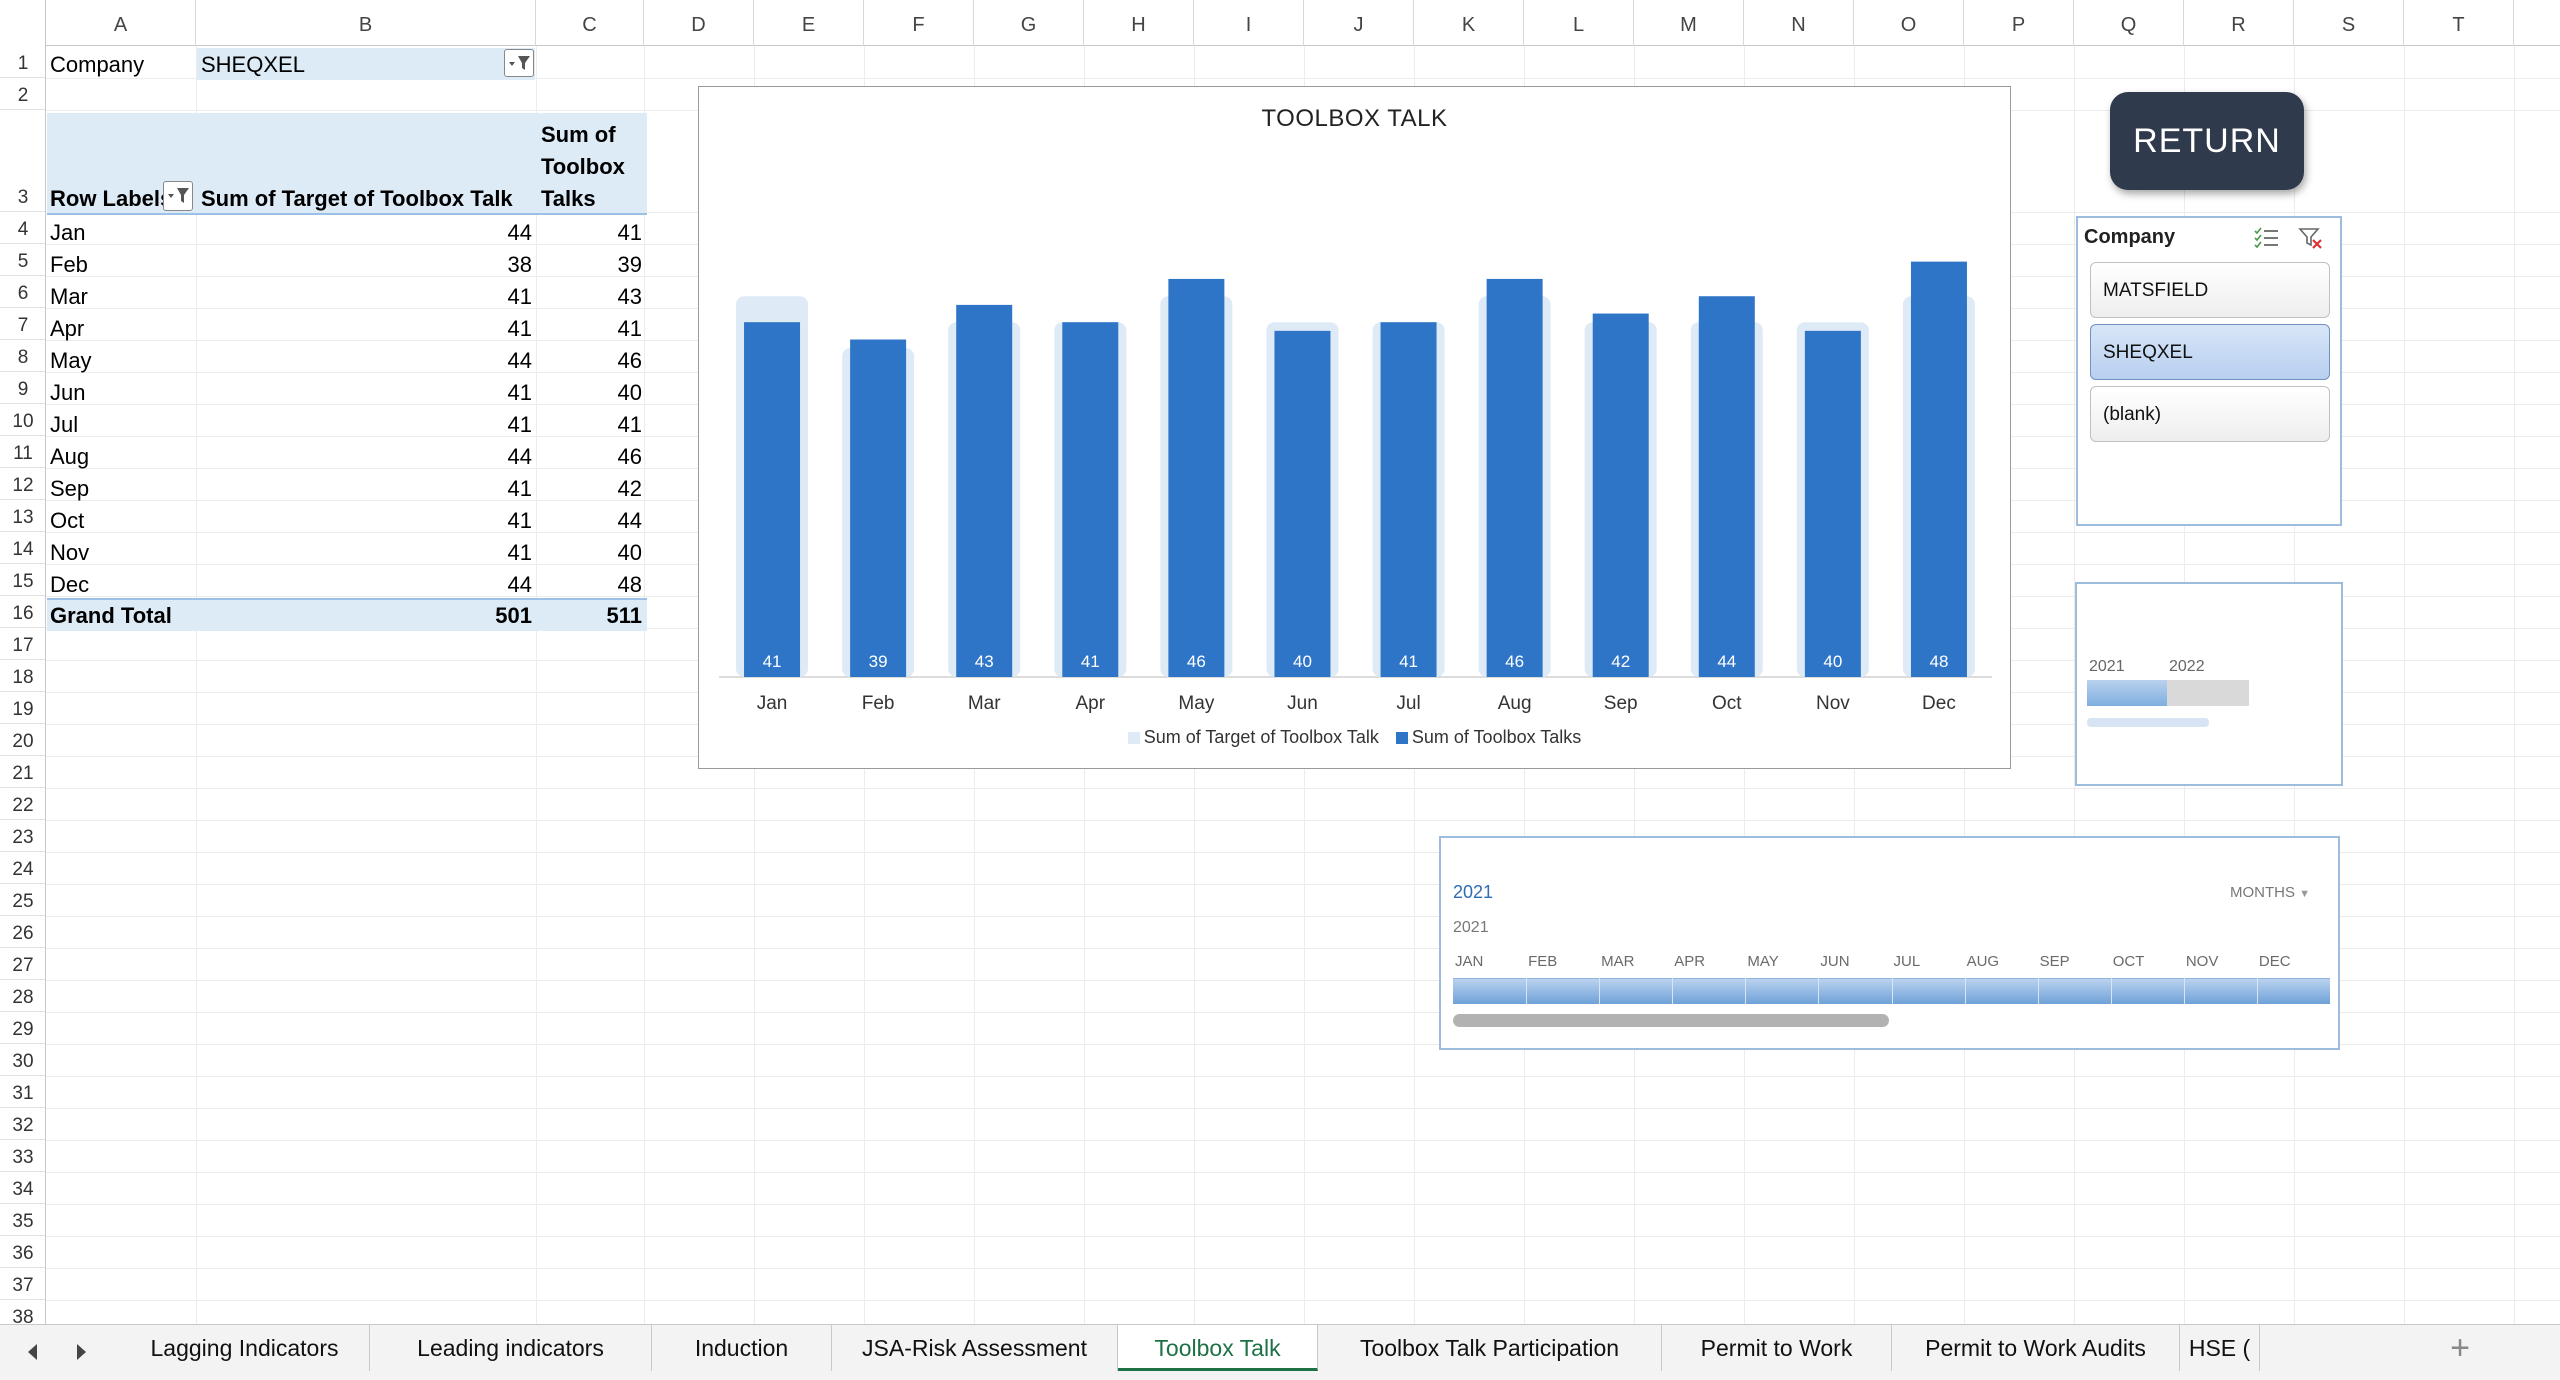  What do you see at coordinates (22, 452) in the screenshot?
I see `row-header-11: 11` at bounding box center [22, 452].